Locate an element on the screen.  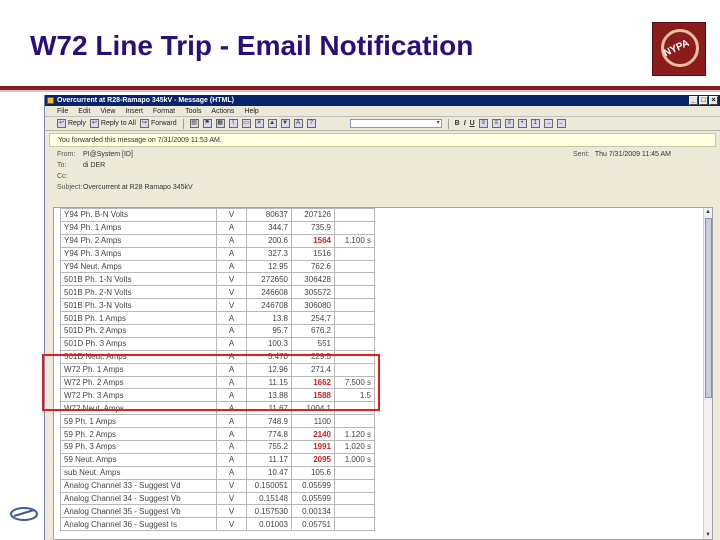
cc-label: Cc: is located at coordinates (62, 176).